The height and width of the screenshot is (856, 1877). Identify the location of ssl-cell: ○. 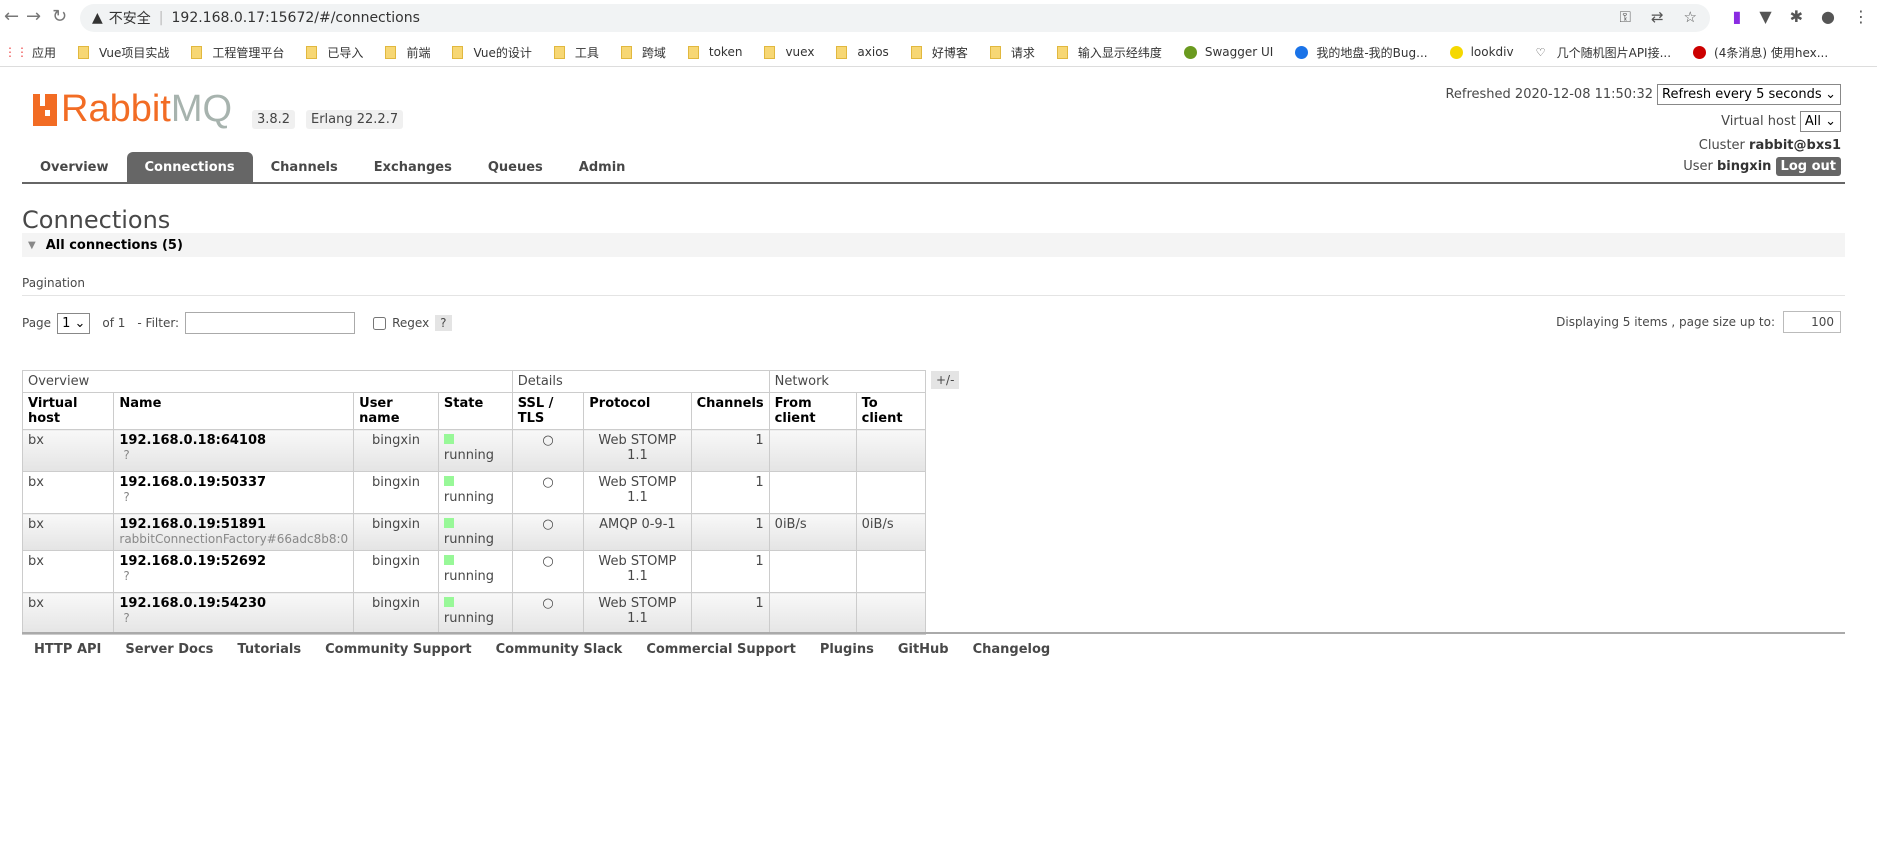
(548, 571).